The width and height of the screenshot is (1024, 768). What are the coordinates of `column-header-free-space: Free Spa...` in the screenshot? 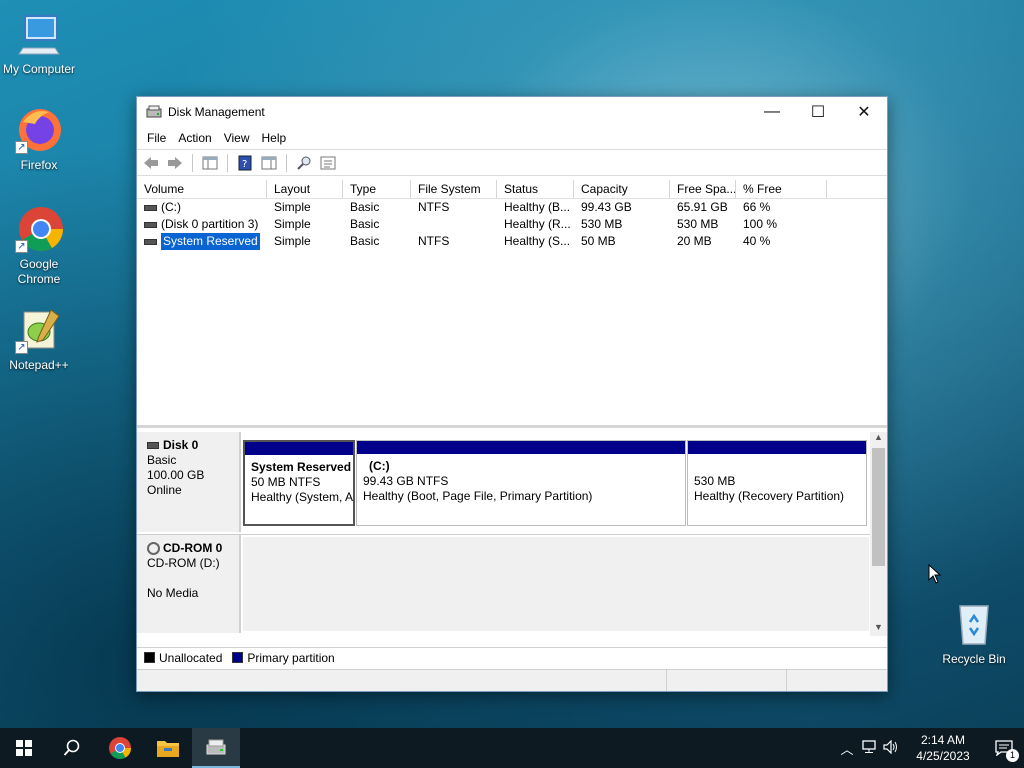 It's located at (703, 189).